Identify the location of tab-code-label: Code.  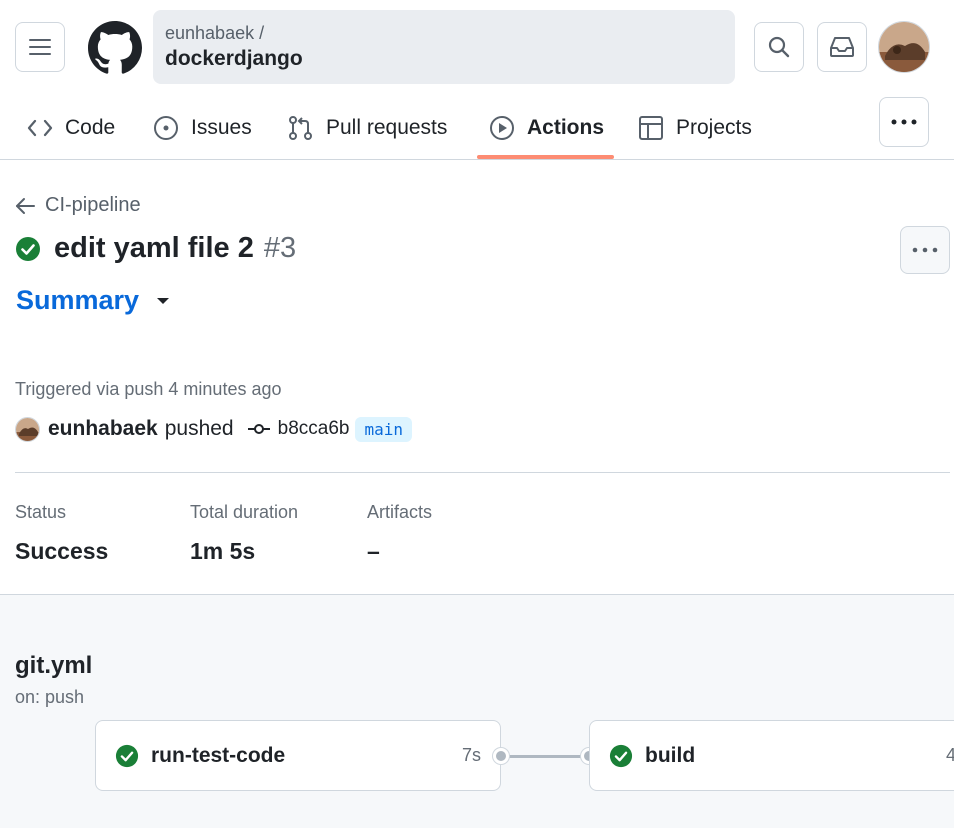
(90, 127).